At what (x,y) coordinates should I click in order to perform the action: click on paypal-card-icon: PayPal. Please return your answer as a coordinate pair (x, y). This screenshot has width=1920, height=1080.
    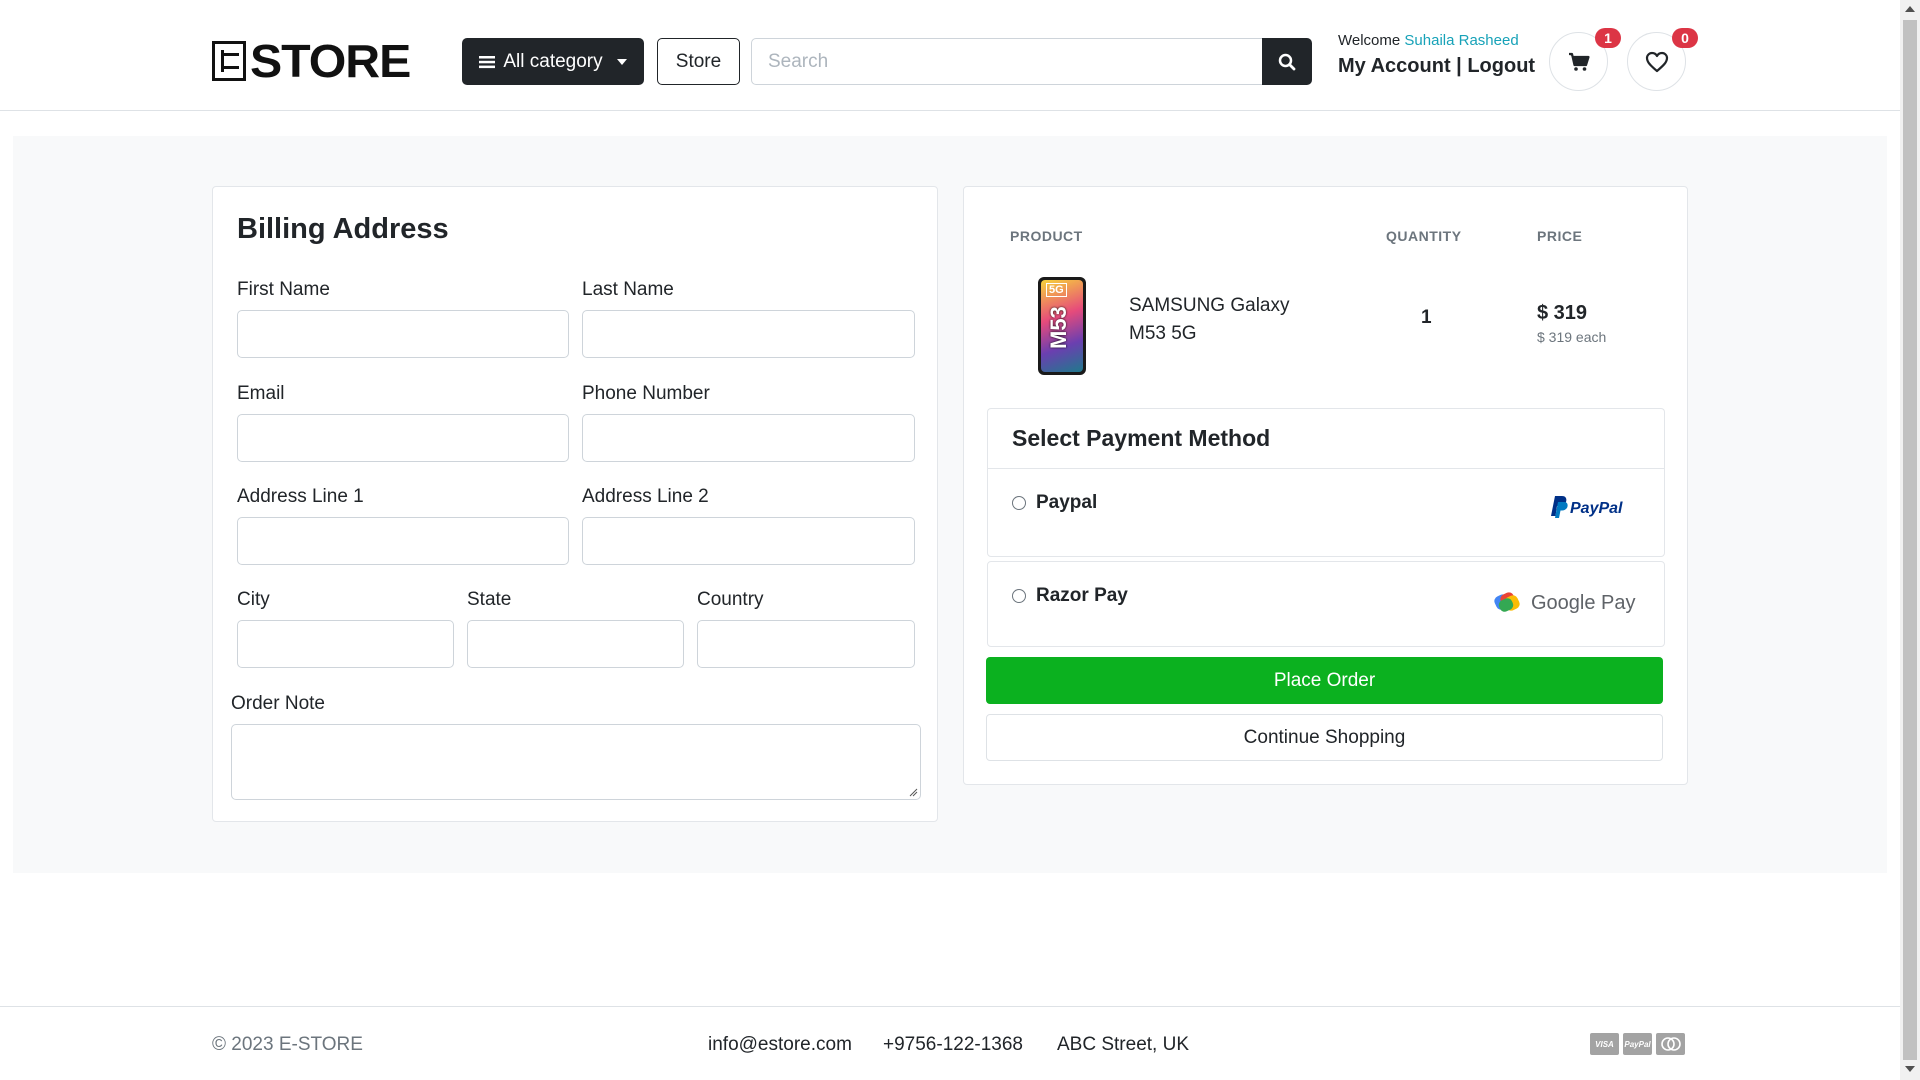
    Looking at the image, I should click on (1637, 1044).